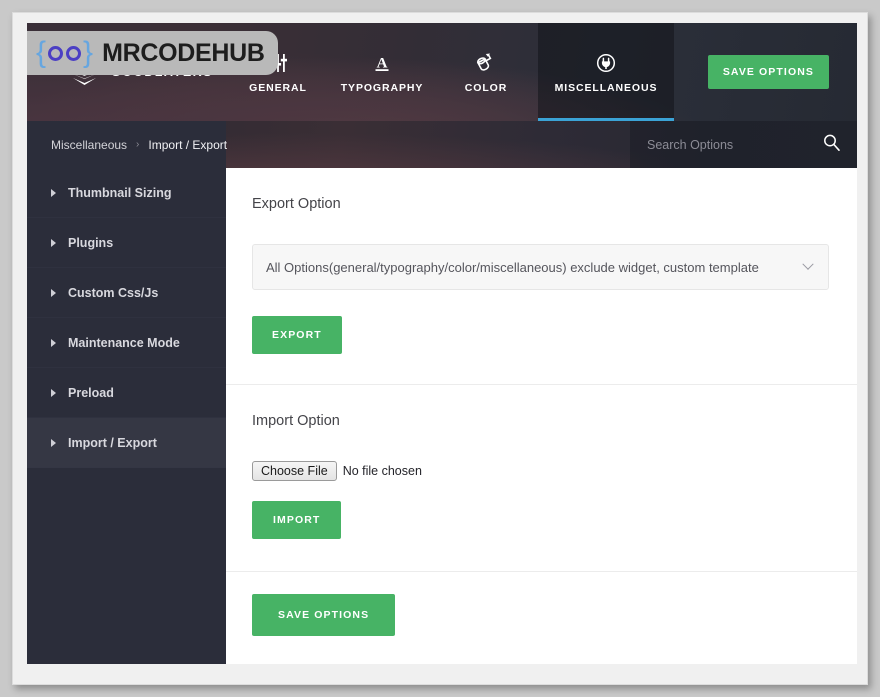 The width and height of the screenshot is (880, 697). What do you see at coordinates (442, 144) in the screenshot?
I see `breadcrumb-bar: Miscellaneous › Import / Export` at bounding box center [442, 144].